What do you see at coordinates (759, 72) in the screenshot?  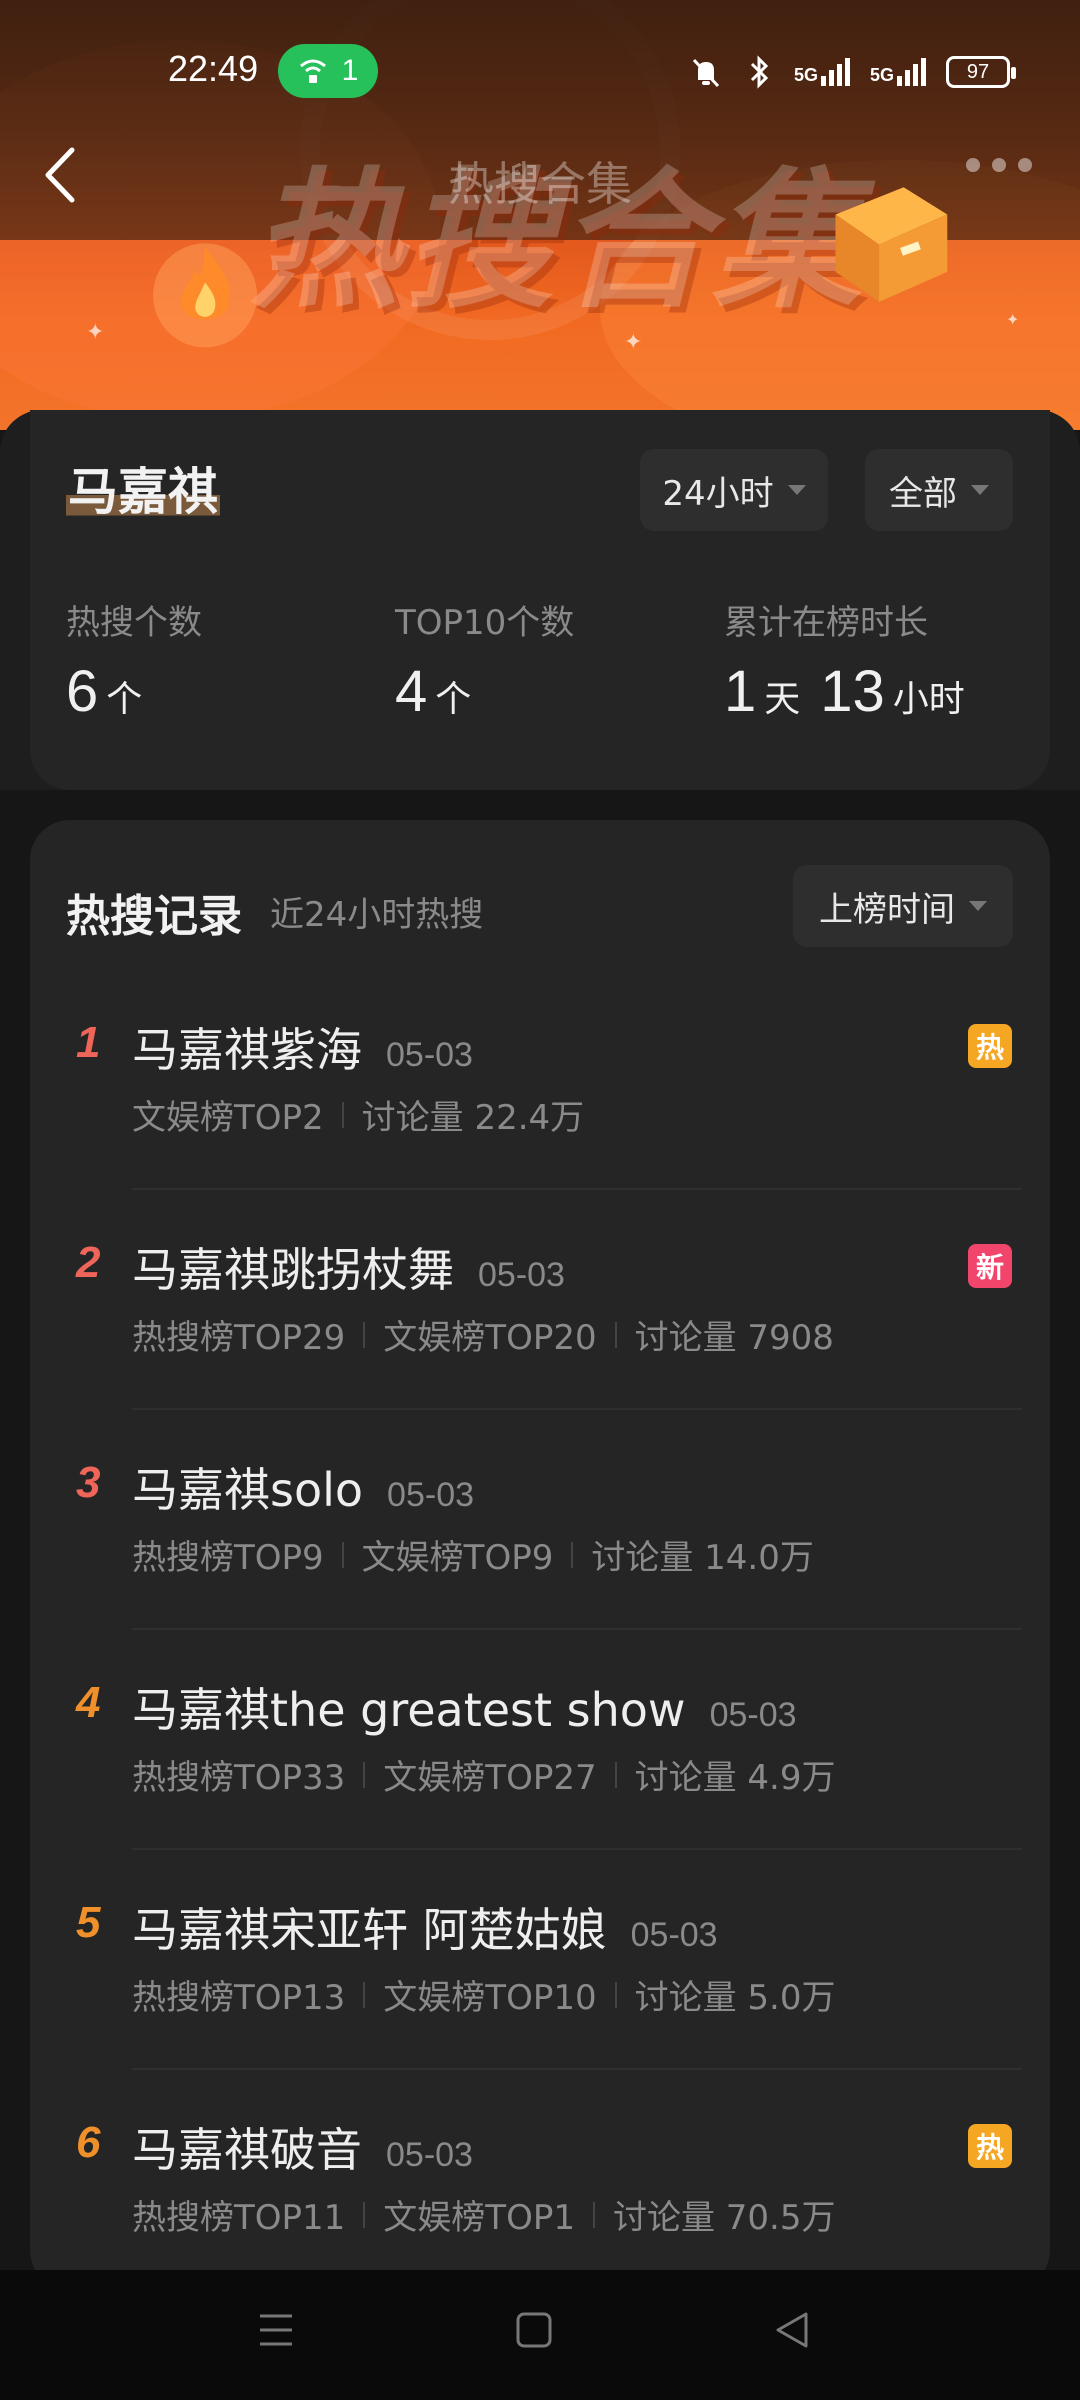 I see `bluetooth-icon` at bounding box center [759, 72].